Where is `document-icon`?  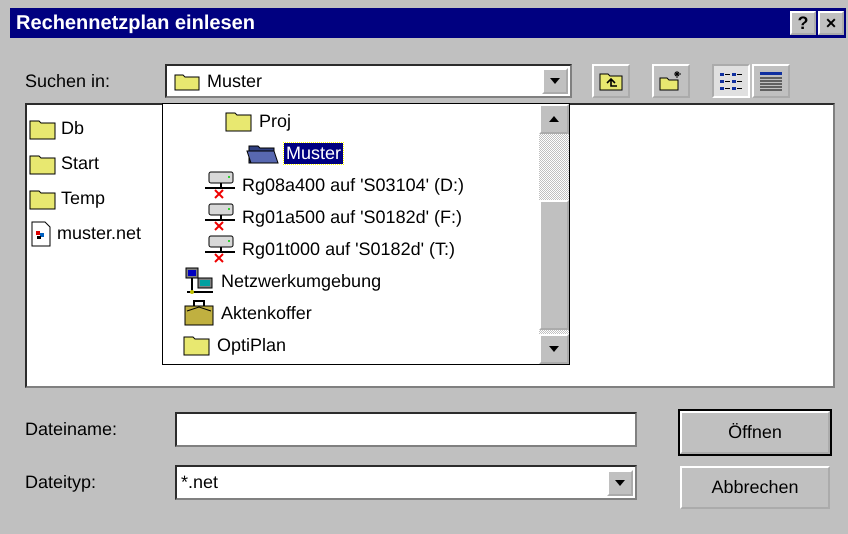 document-icon is located at coordinates (41, 233).